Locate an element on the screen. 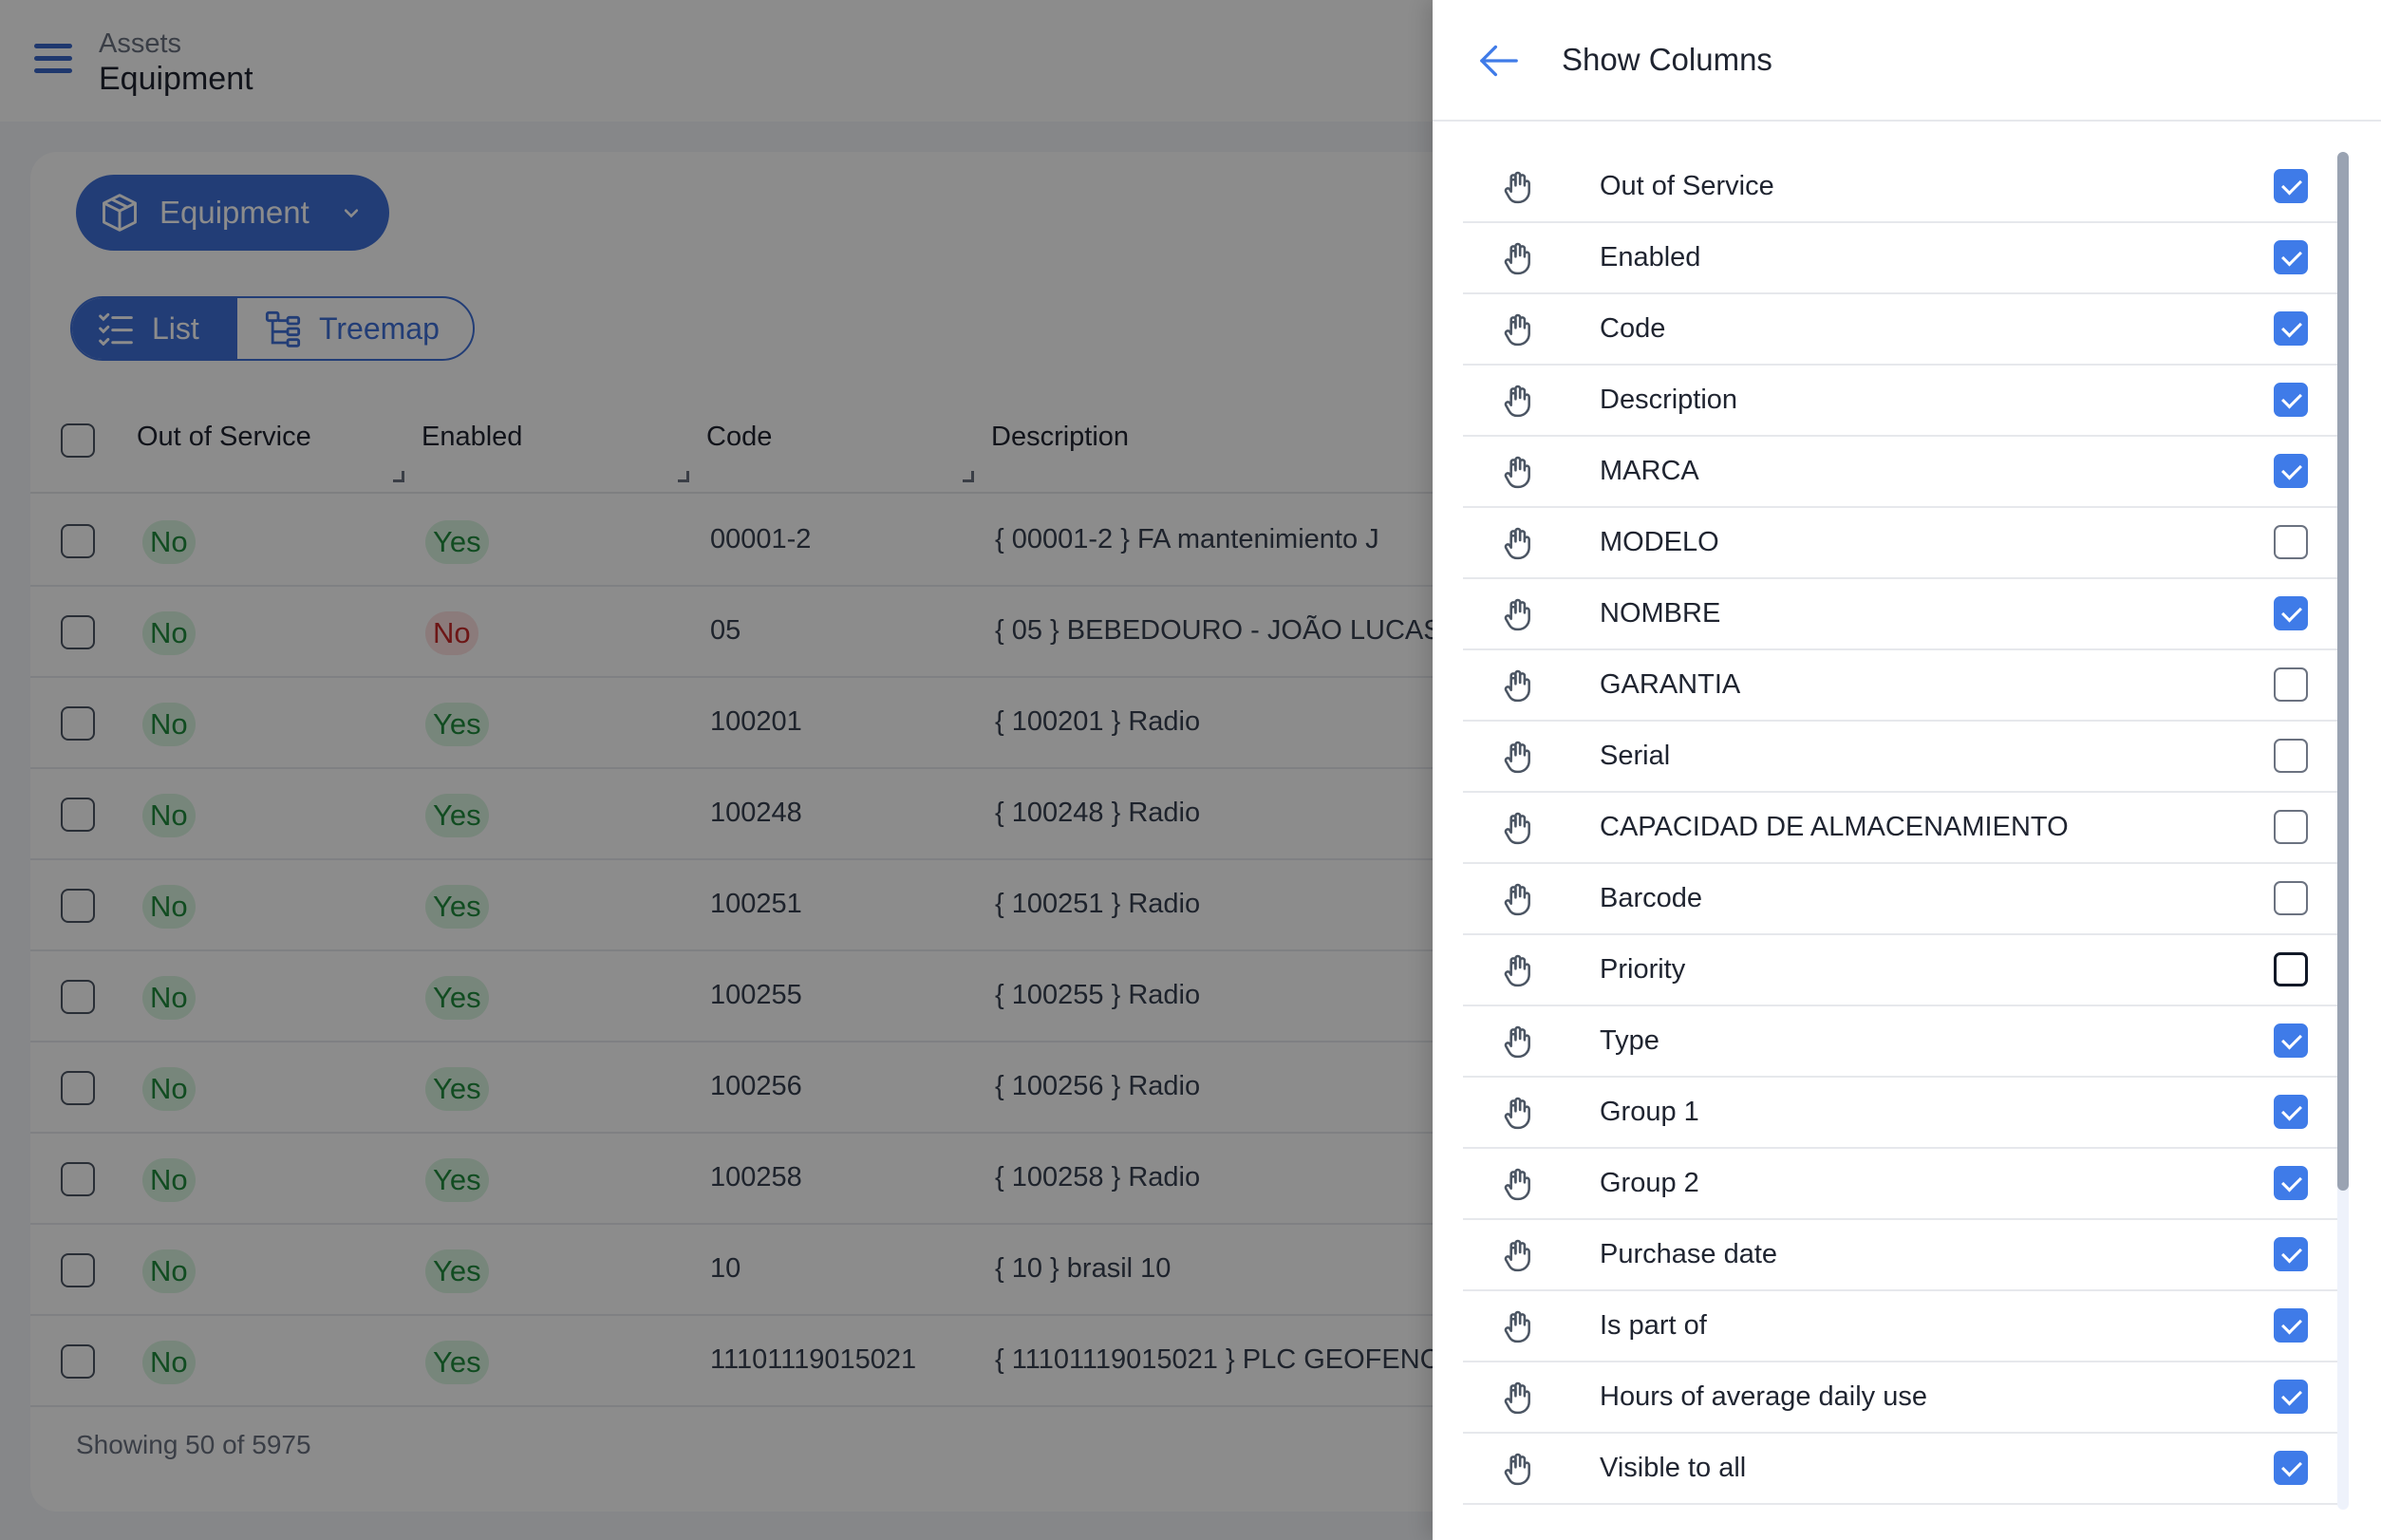 This screenshot has width=2381, height=1540. column-option-label: MARCA is located at coordinates (1649, 471).